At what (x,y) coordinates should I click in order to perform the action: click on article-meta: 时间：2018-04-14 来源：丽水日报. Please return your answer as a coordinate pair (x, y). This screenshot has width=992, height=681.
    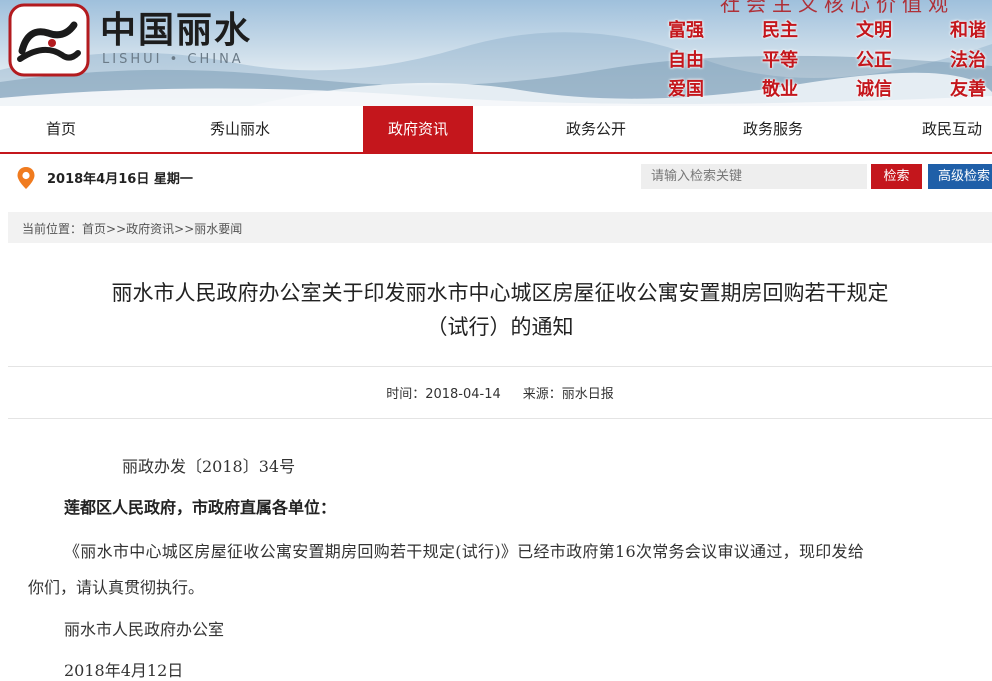
    Looking at the image, I should click on (500, 392).